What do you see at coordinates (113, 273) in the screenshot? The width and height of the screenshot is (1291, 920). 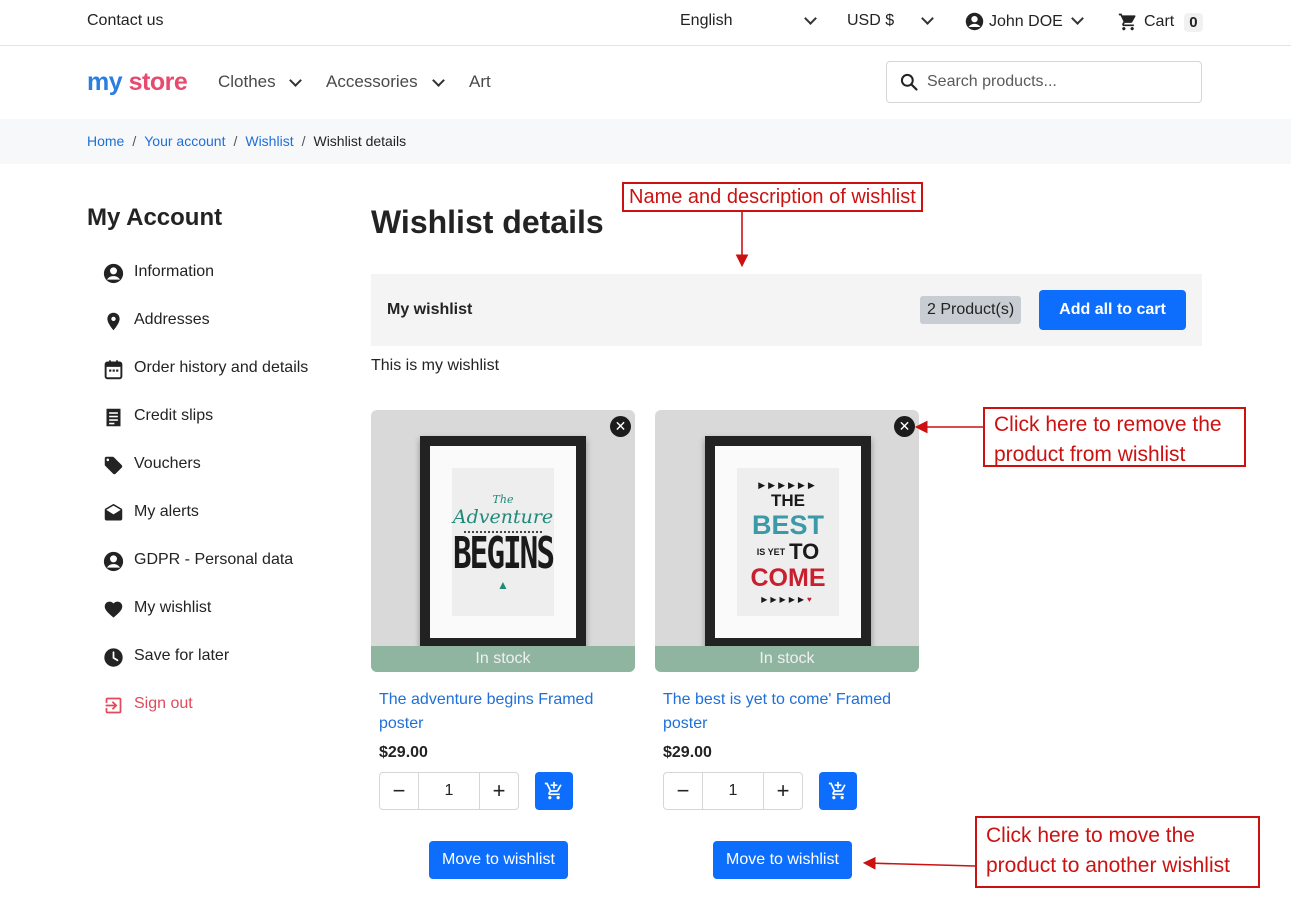 I see `account-circle-icon` at bounding box center [113, 273].